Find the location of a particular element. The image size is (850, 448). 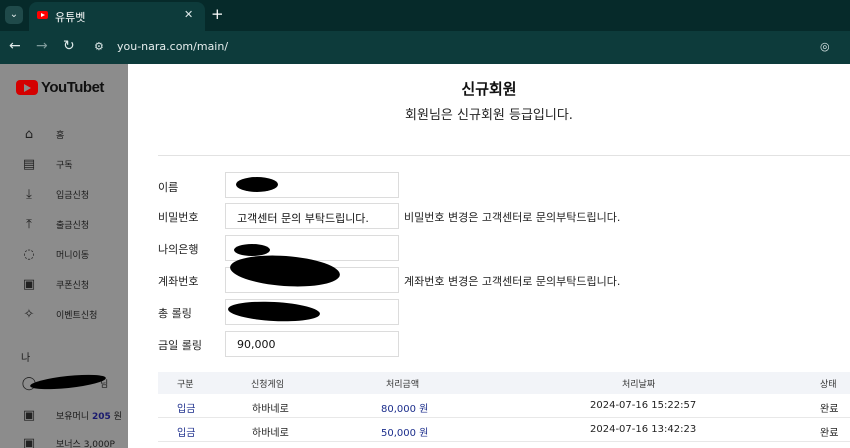

date-cell: 2024-07-16 15:22:57 is located at coordinates (643, 405).